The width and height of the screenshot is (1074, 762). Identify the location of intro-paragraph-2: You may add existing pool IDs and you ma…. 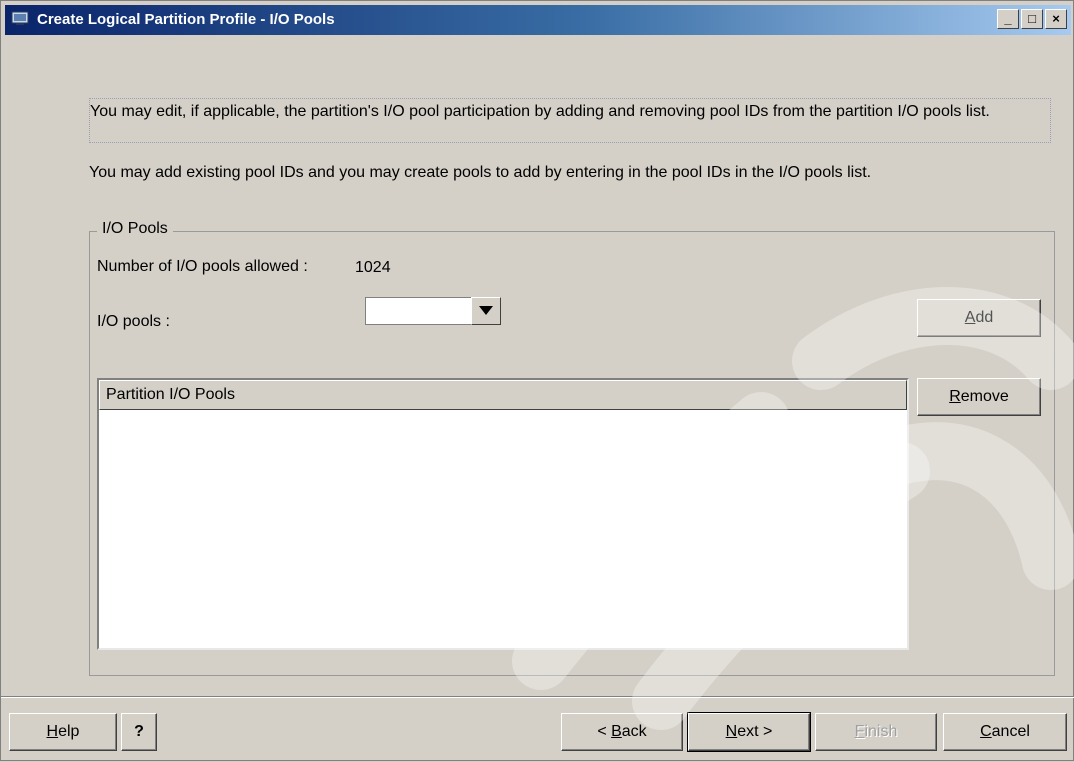
(480, 172).